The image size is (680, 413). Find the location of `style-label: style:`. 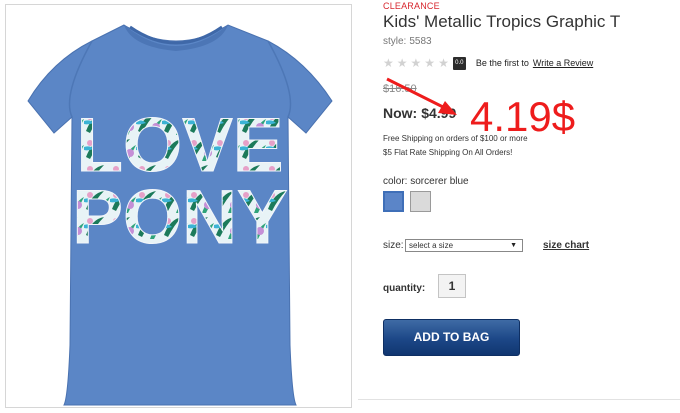

style-label: style: is located at coordinates (395, 41).